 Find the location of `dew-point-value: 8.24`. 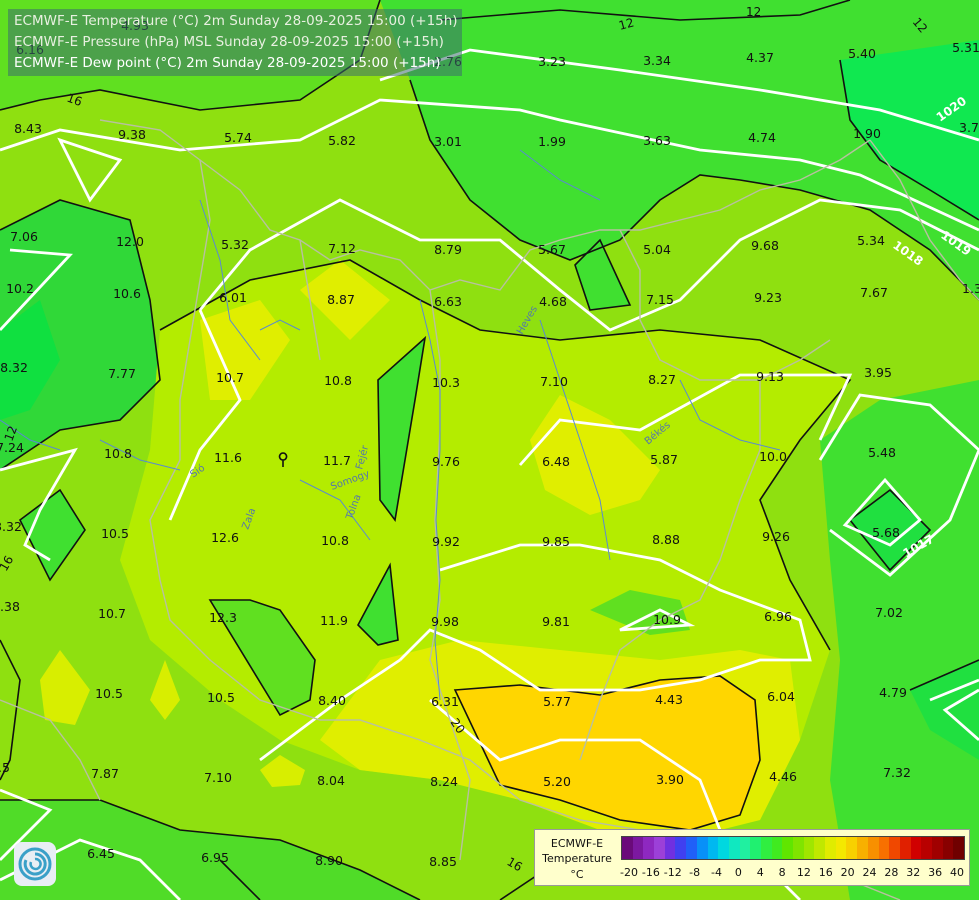

dew-point-value: 8.24 is located at coordinates (444, 781).